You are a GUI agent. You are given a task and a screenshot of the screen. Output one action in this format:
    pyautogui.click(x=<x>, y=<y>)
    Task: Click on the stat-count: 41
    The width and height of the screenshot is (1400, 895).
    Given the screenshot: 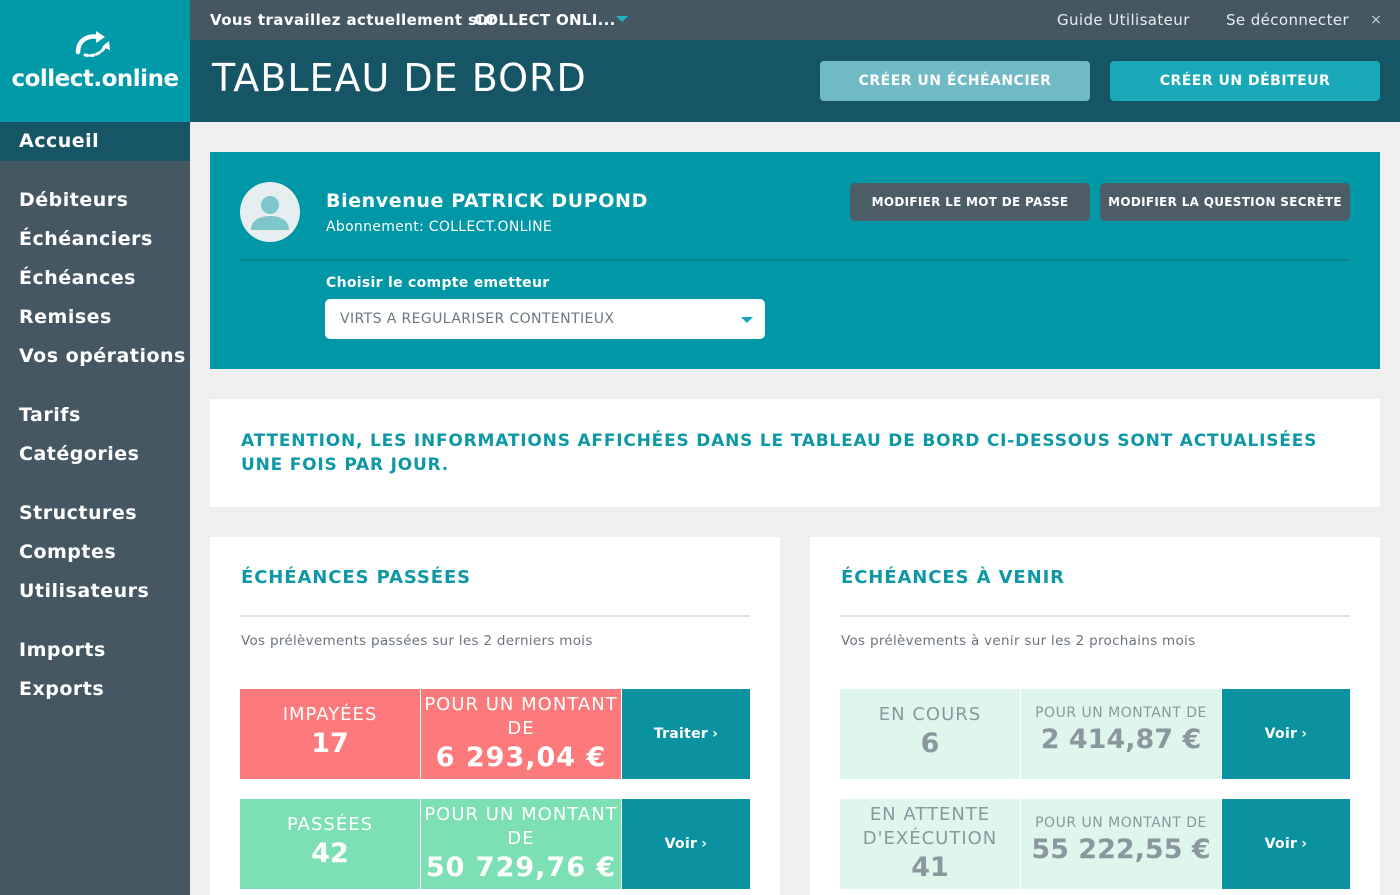 What is the action you would take?
    pyautogui.click(x=930, y=867)
    